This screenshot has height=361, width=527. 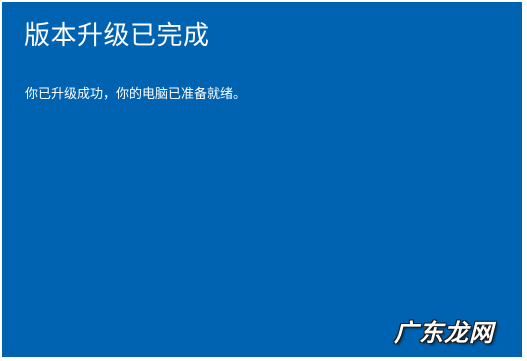 What do you see at coordinates (136, 94) in the screenshot?
I see `status-message: 你已升级成功，你的电脑已准备就绪。` at bounding box center [136, 94].